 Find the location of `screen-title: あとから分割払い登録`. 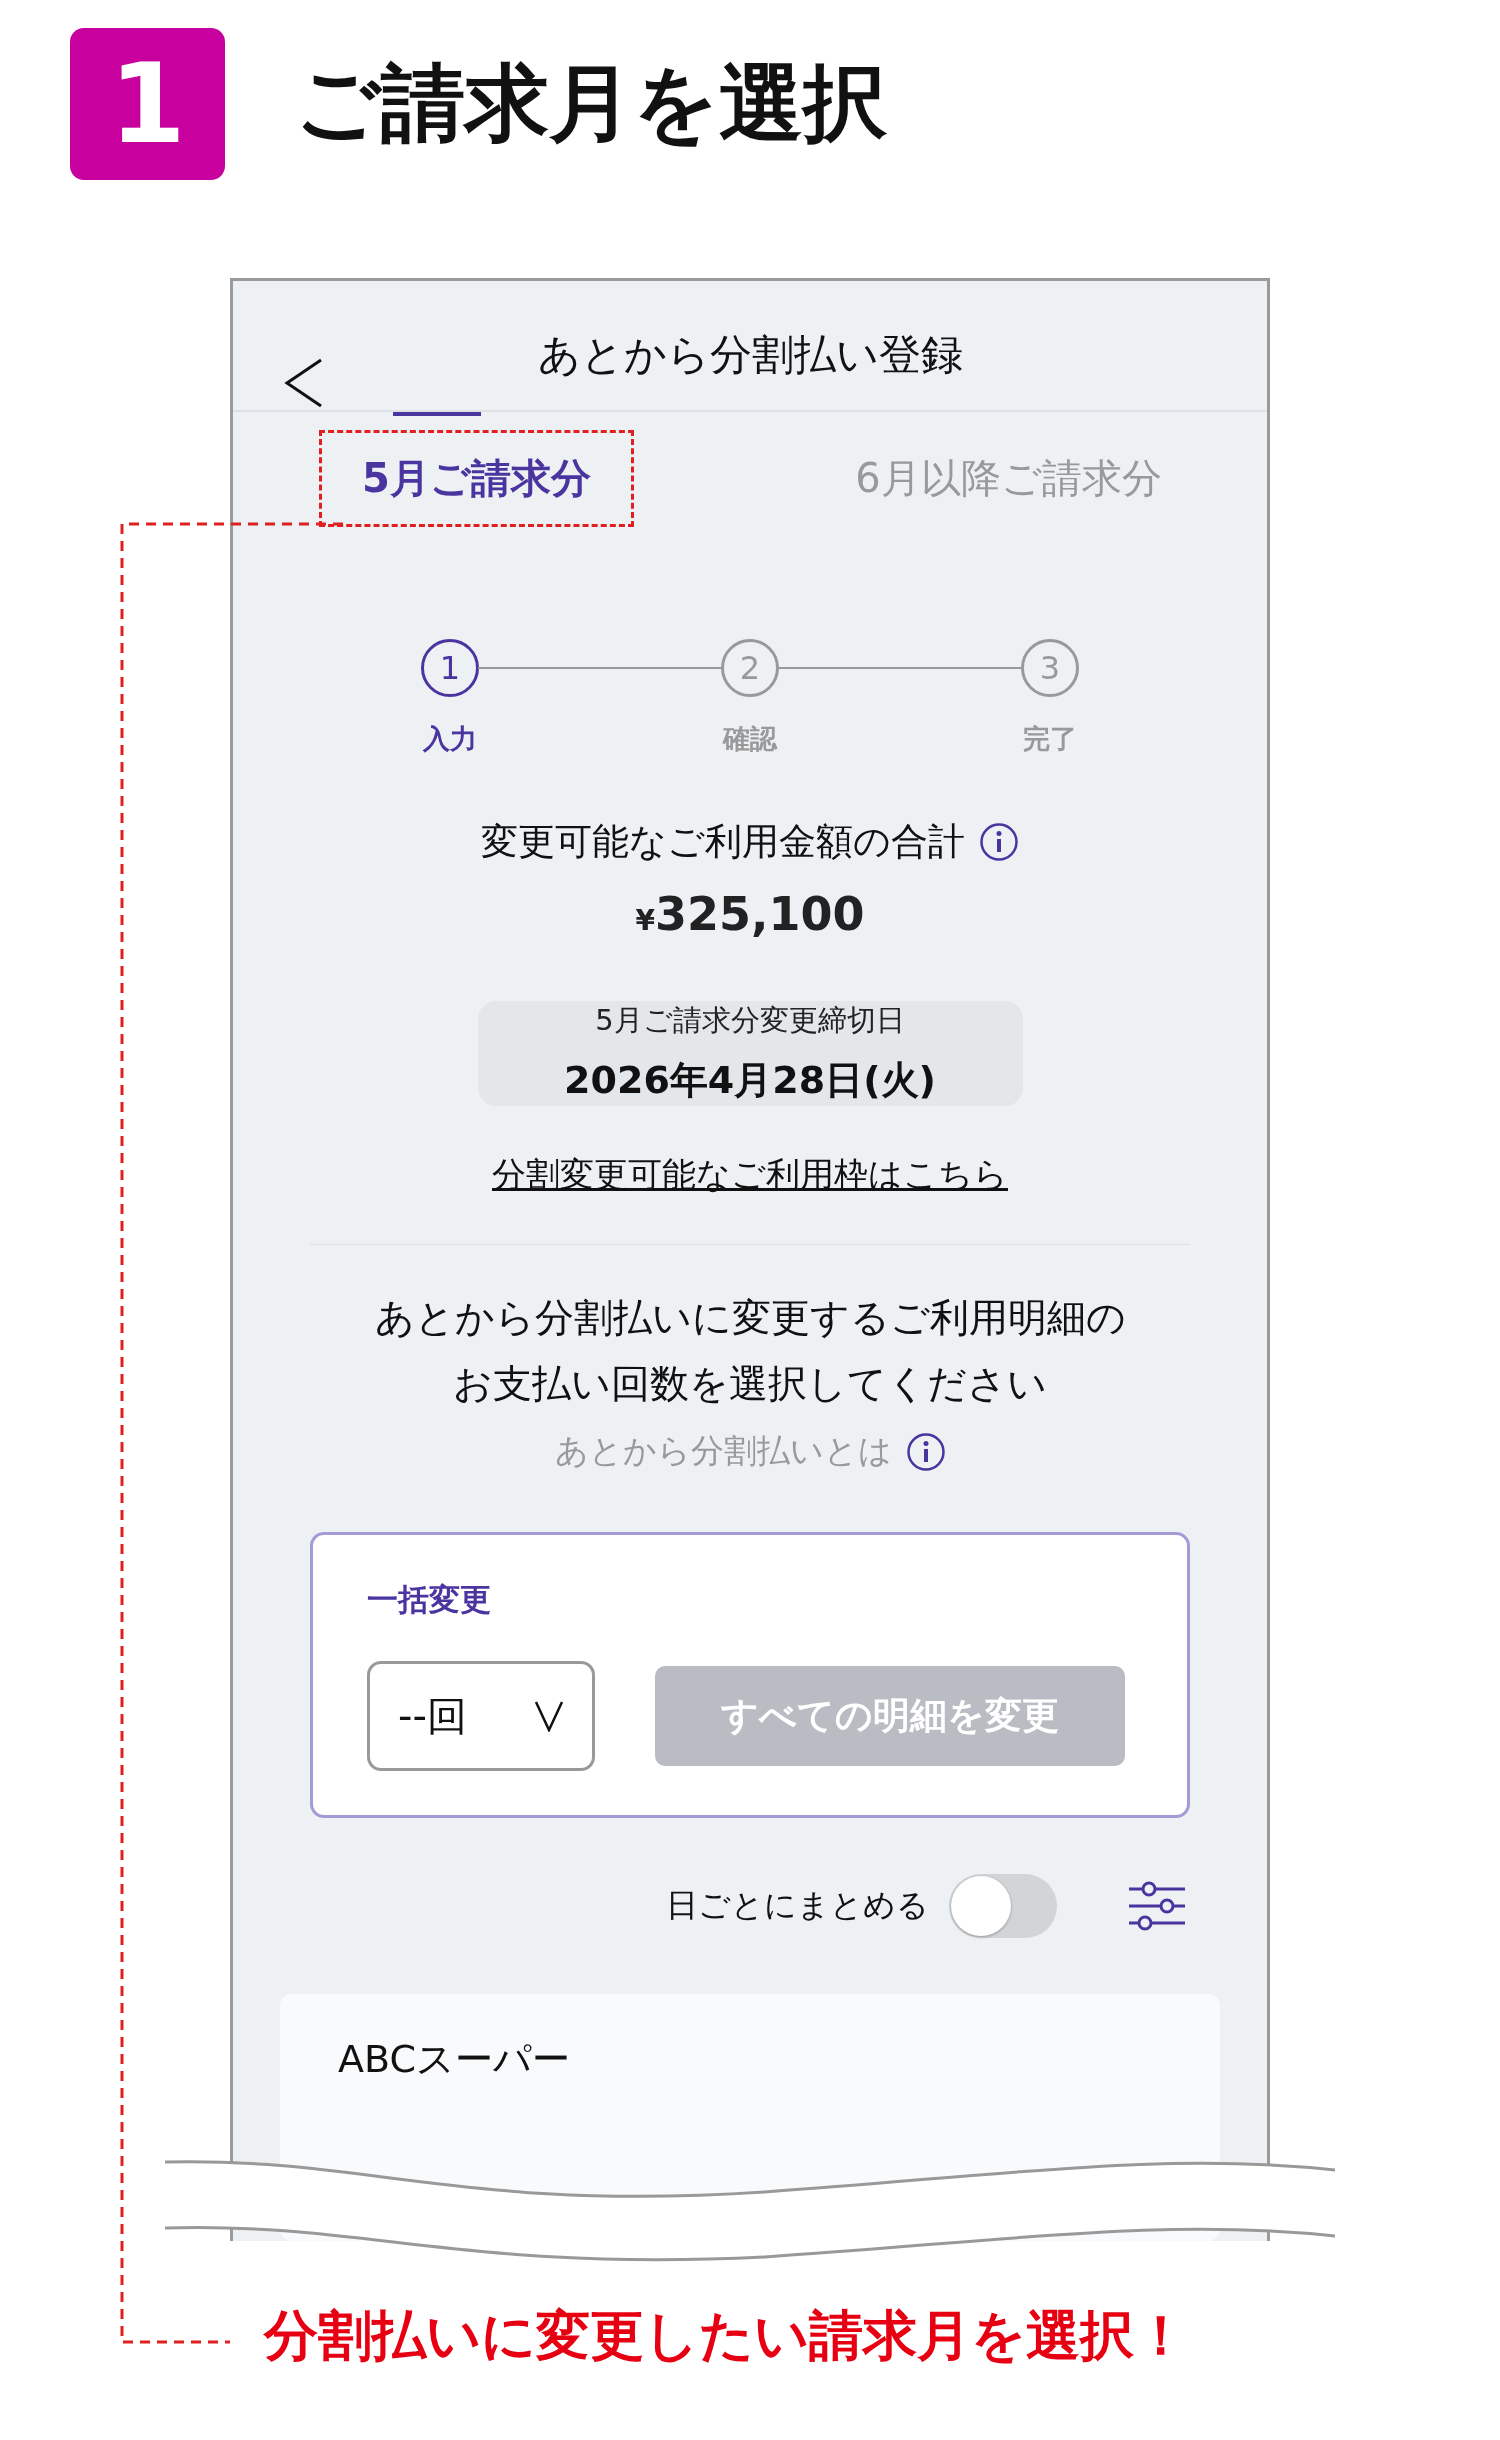

screen-title: あとから分割払い登録 is located at coordinates (750, 355).